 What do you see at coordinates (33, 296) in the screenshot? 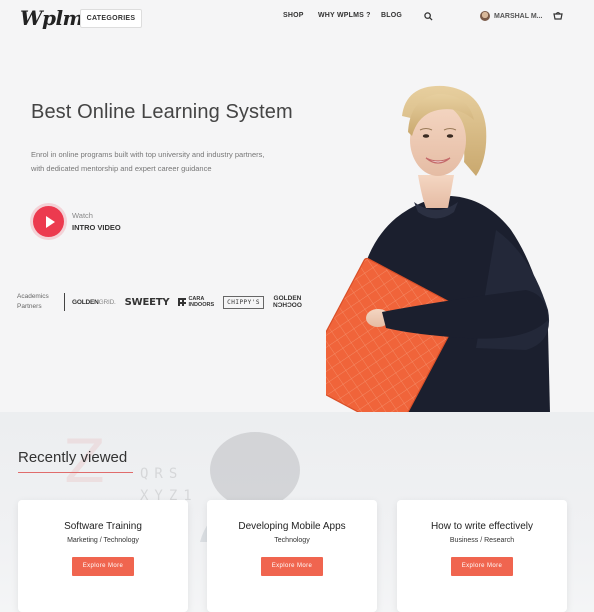
I see `partners-label-line1: Academics` at bounding box center [33, 296].